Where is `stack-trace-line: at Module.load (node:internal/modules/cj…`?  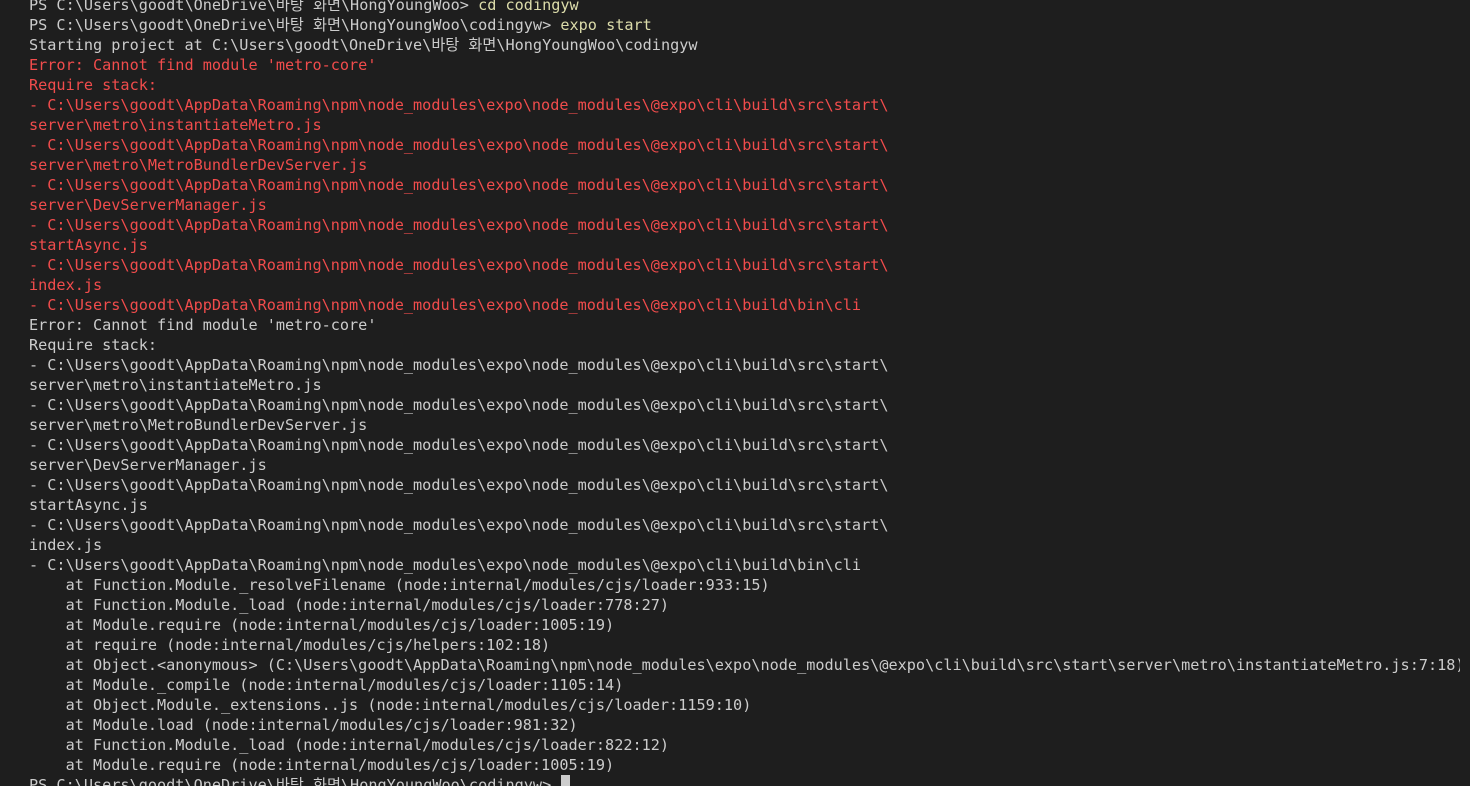
stack-trace-line: at Module.load (node:internal/modules/cj… is located at coordinates (303, 725).